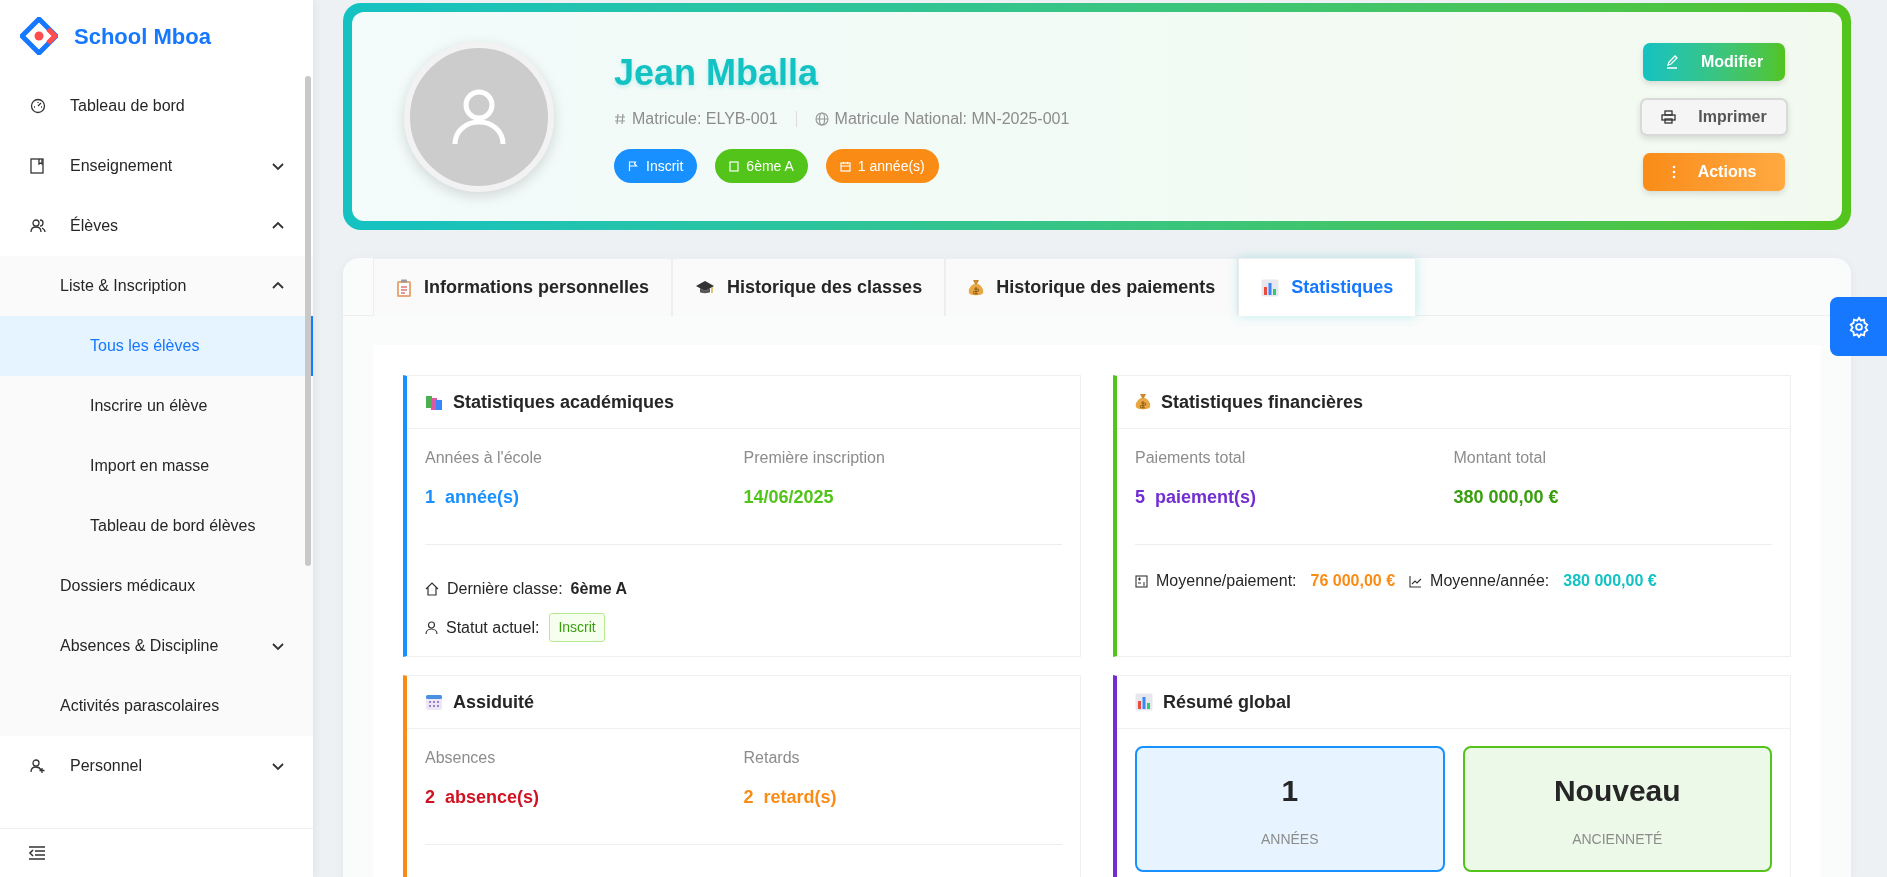 The width and height of the screenshot is (1887, 877). I want to click on graduation-cap-icon, so click(705, 287).